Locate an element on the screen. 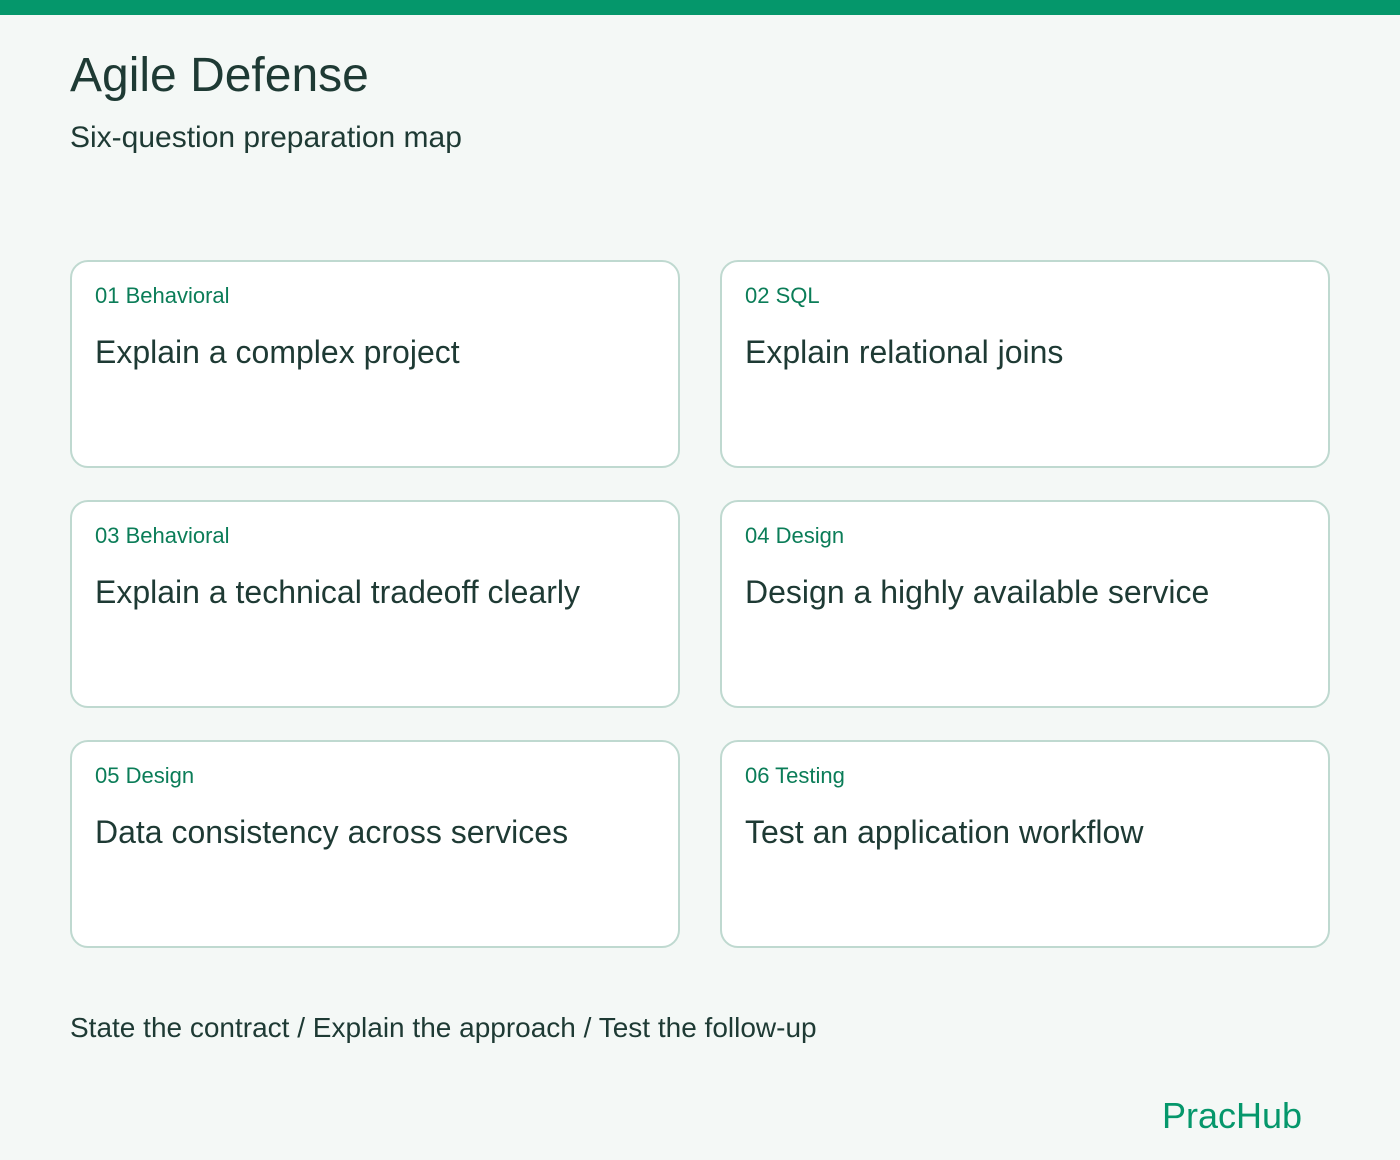 The width and height of the screenshot is (1400, 1160). top-accent-bar is located at coordinates (700, 7).